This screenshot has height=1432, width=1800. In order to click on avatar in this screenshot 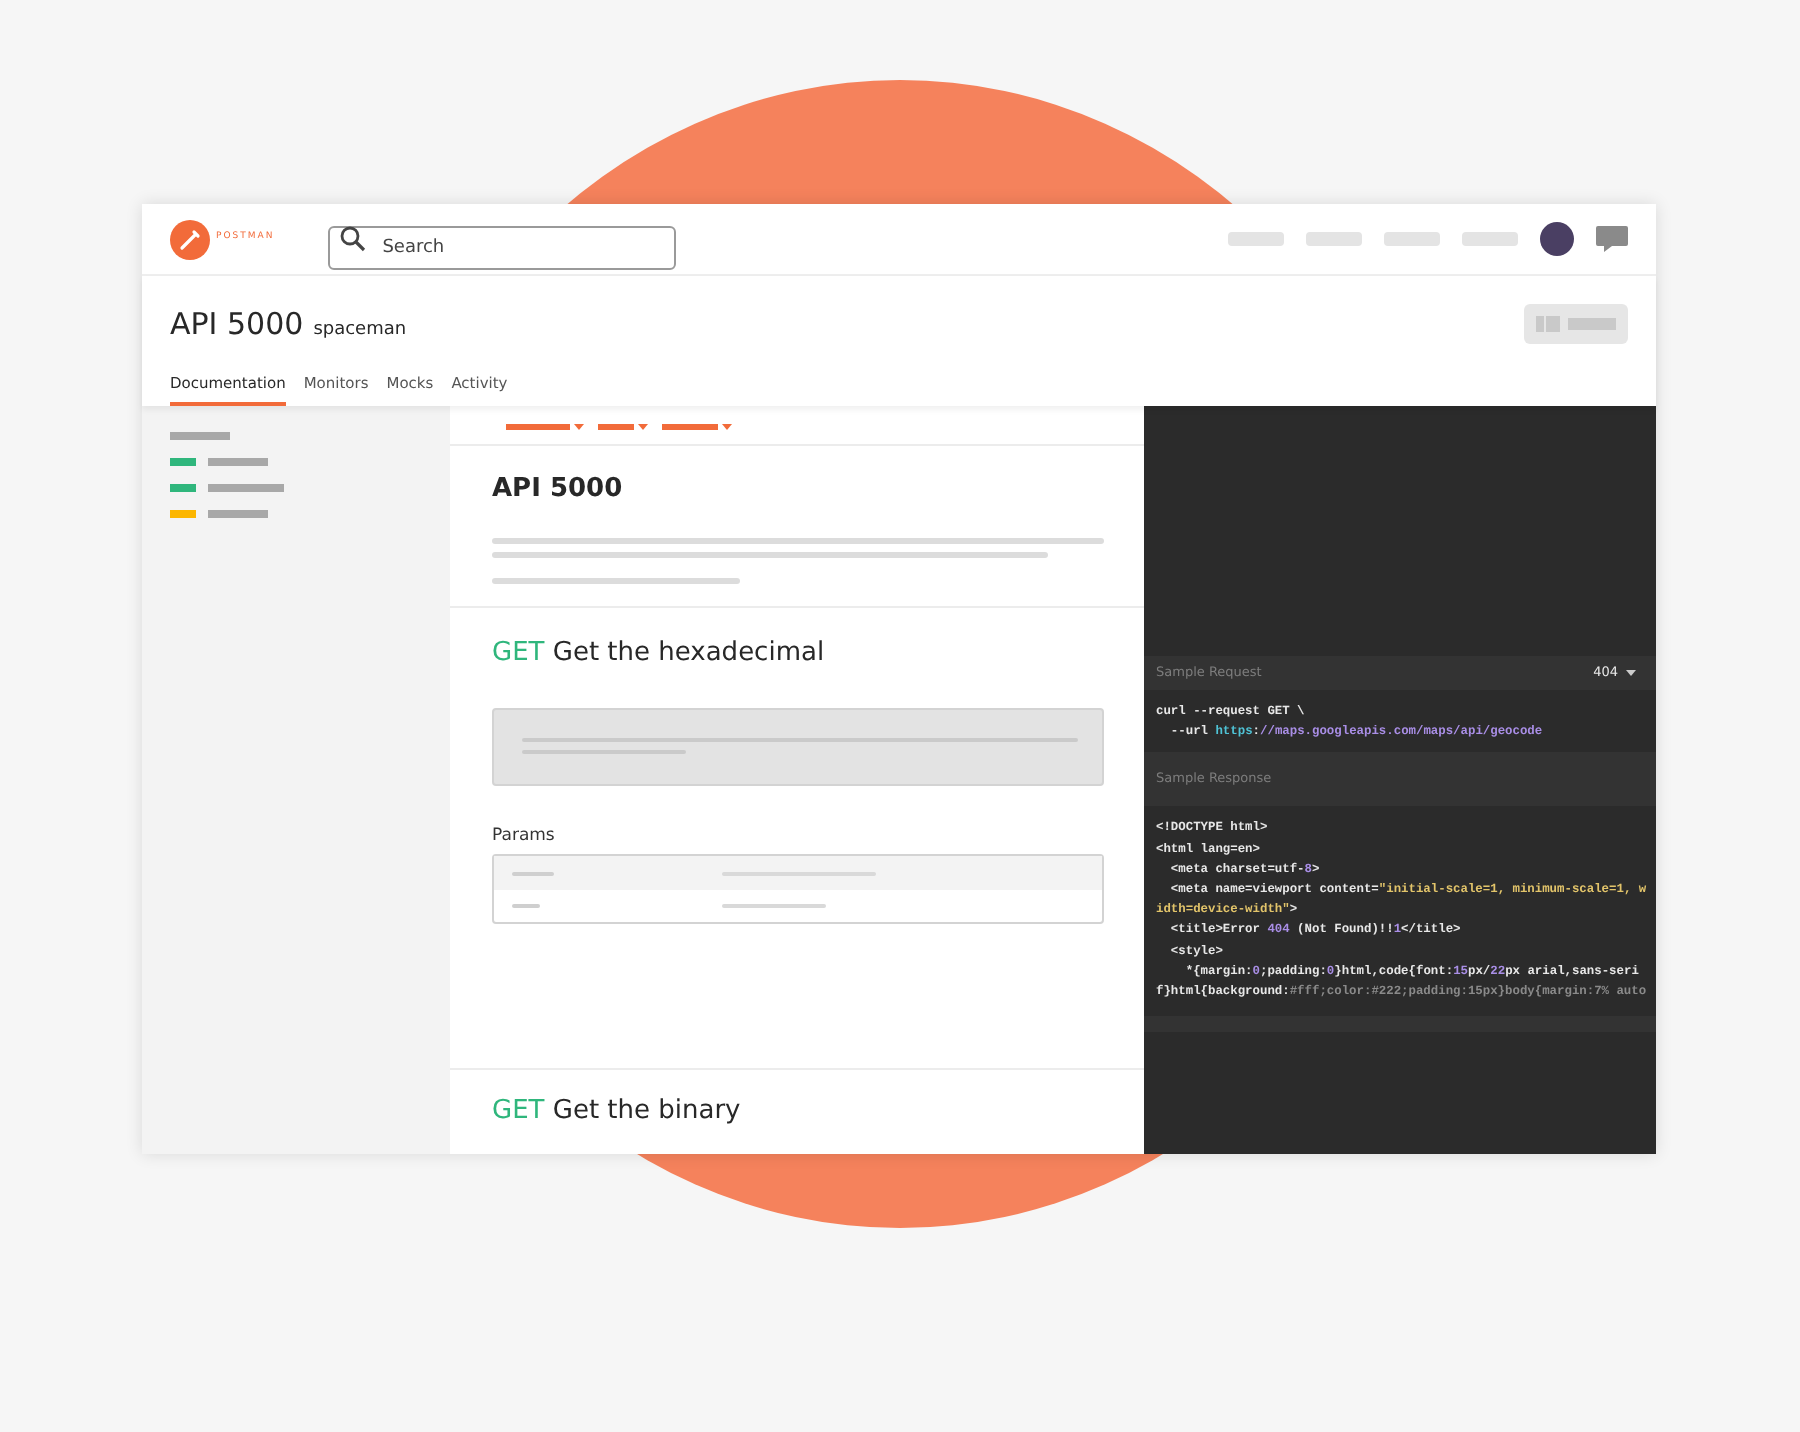, I will do `click(1557, 239)`.